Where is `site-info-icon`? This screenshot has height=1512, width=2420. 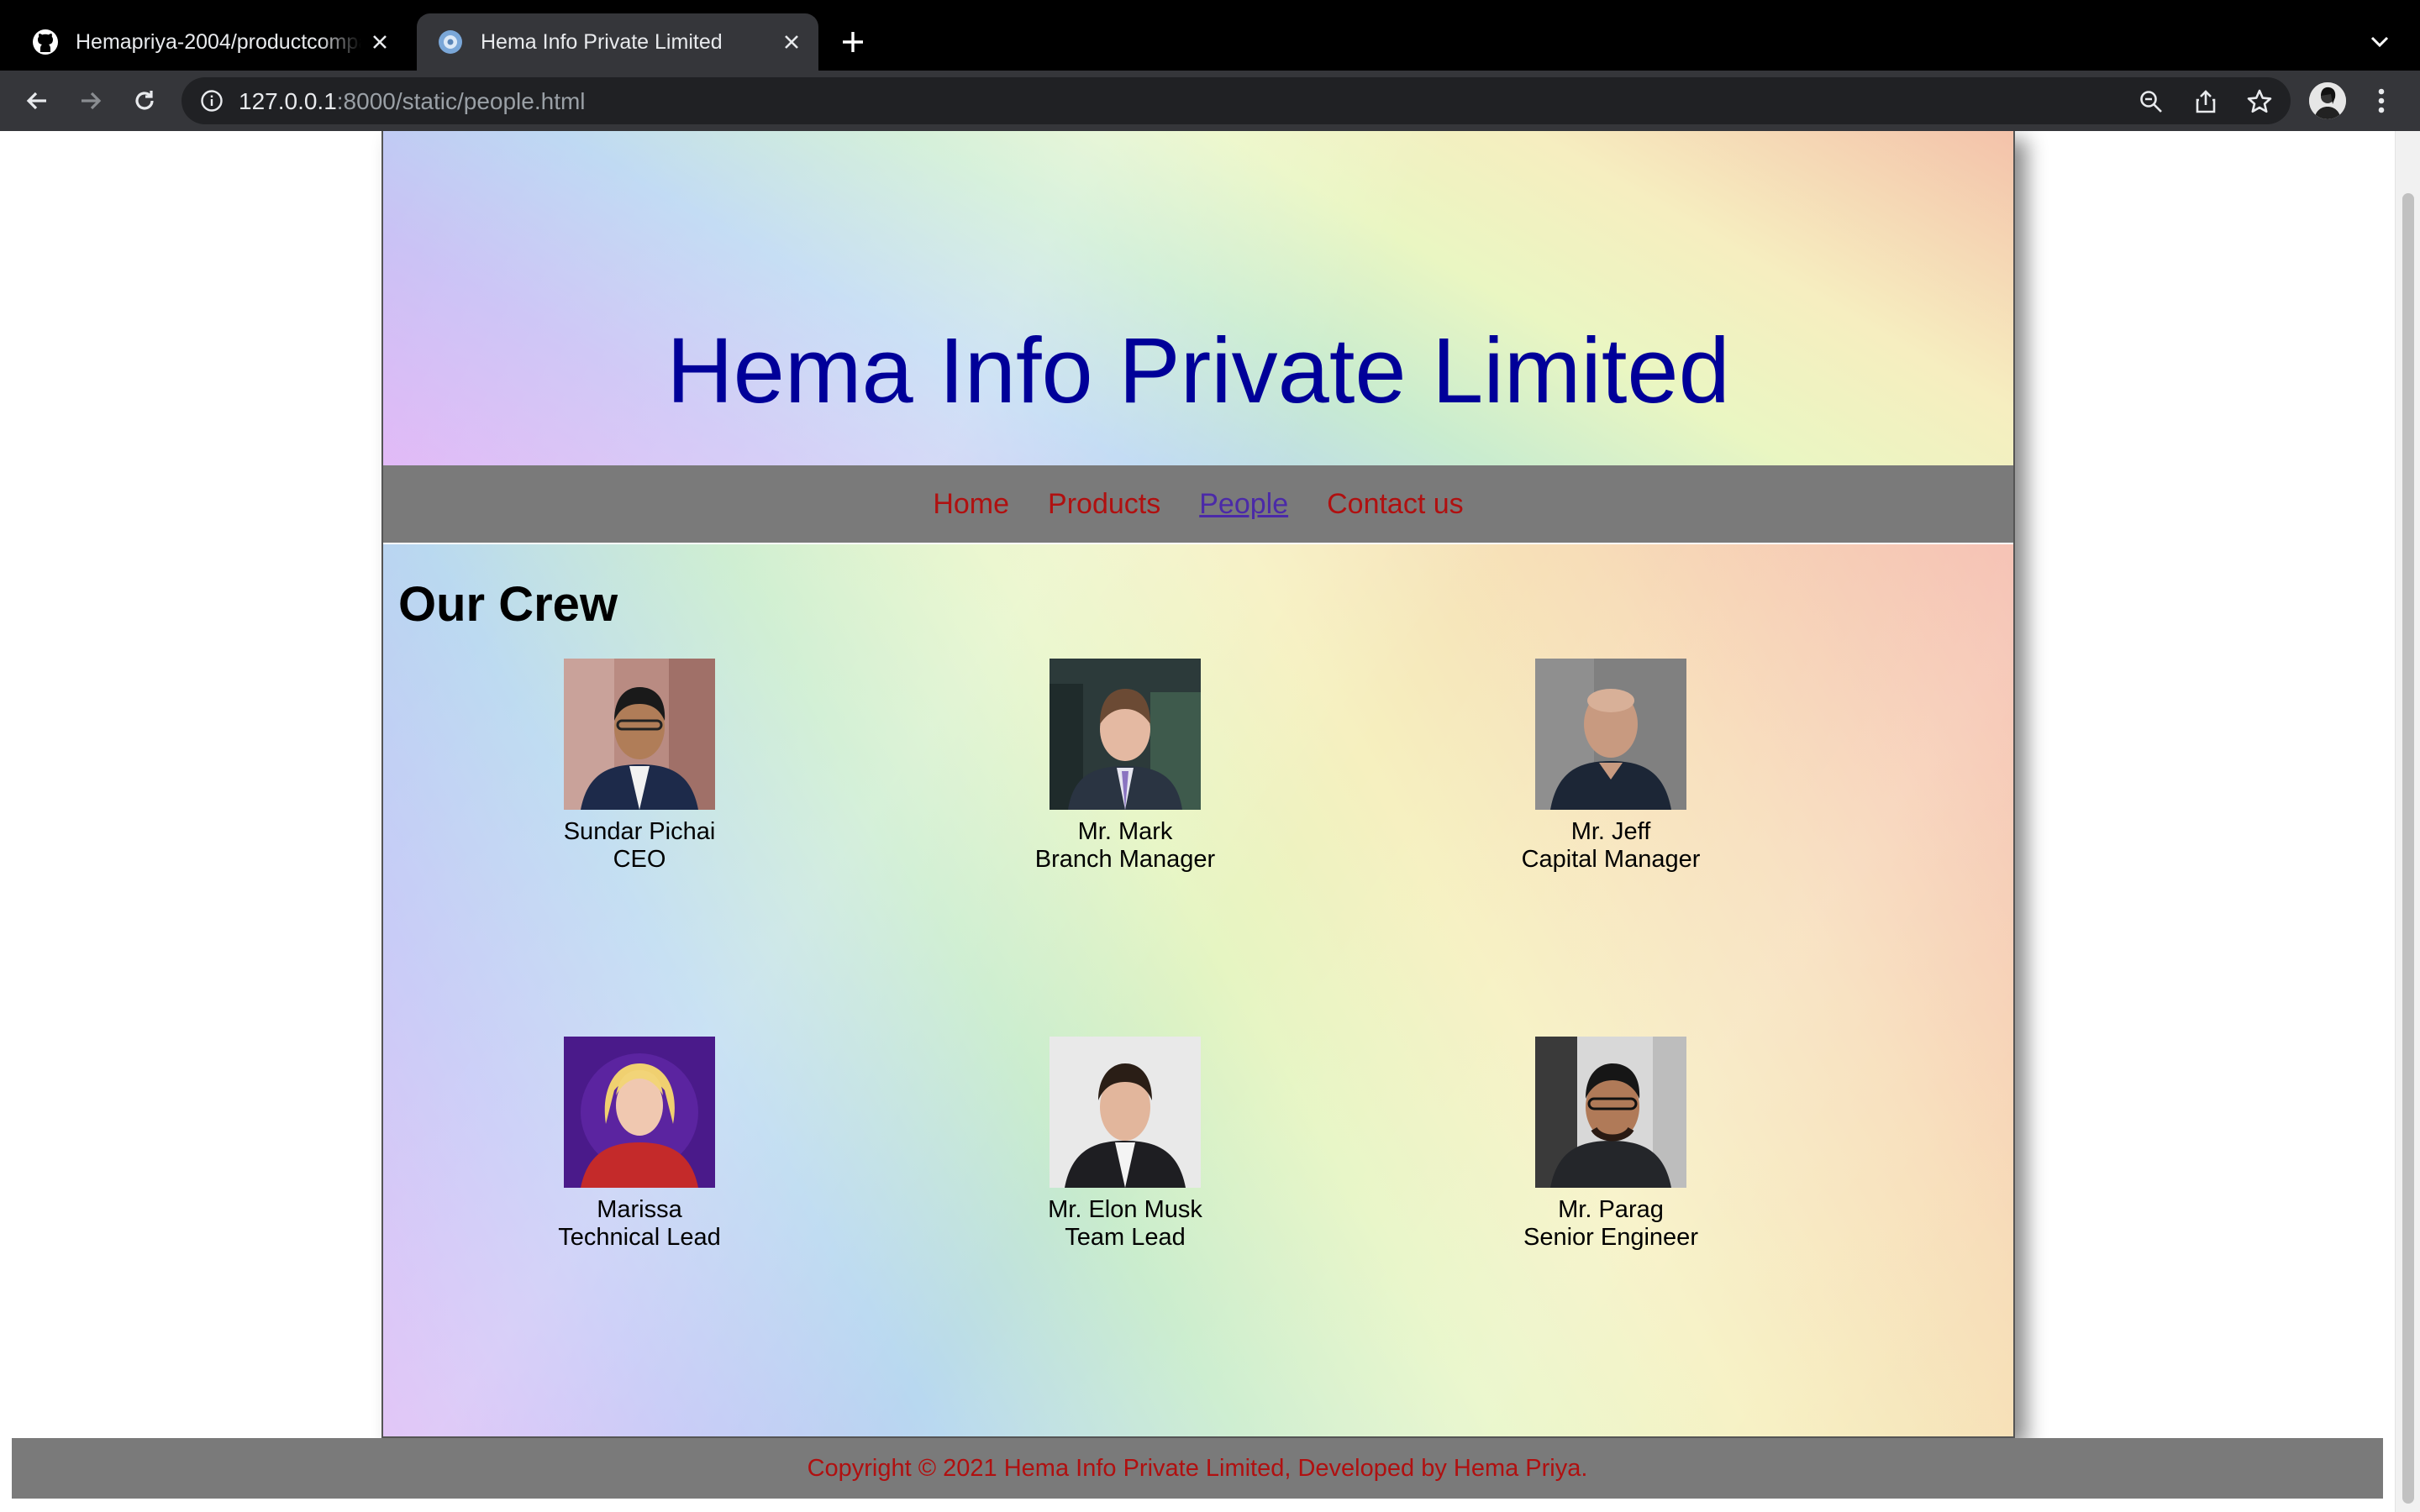 site-info-icon is located at coordinates (211, 100).